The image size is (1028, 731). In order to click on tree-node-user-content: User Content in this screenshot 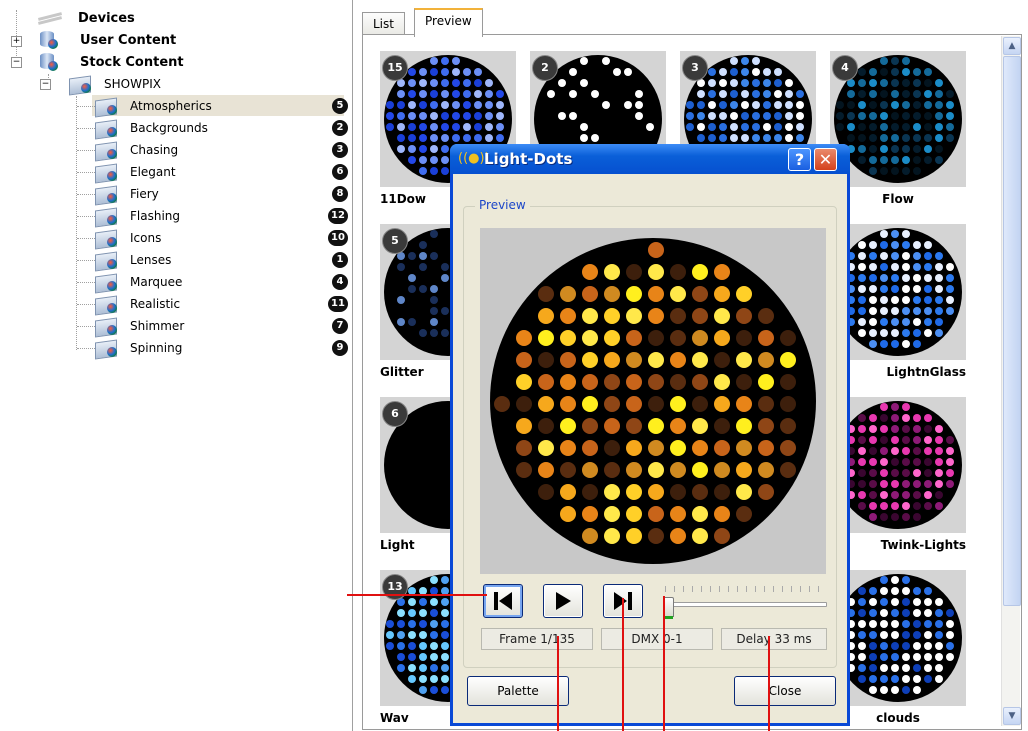, I will do `click(107, 40)`.